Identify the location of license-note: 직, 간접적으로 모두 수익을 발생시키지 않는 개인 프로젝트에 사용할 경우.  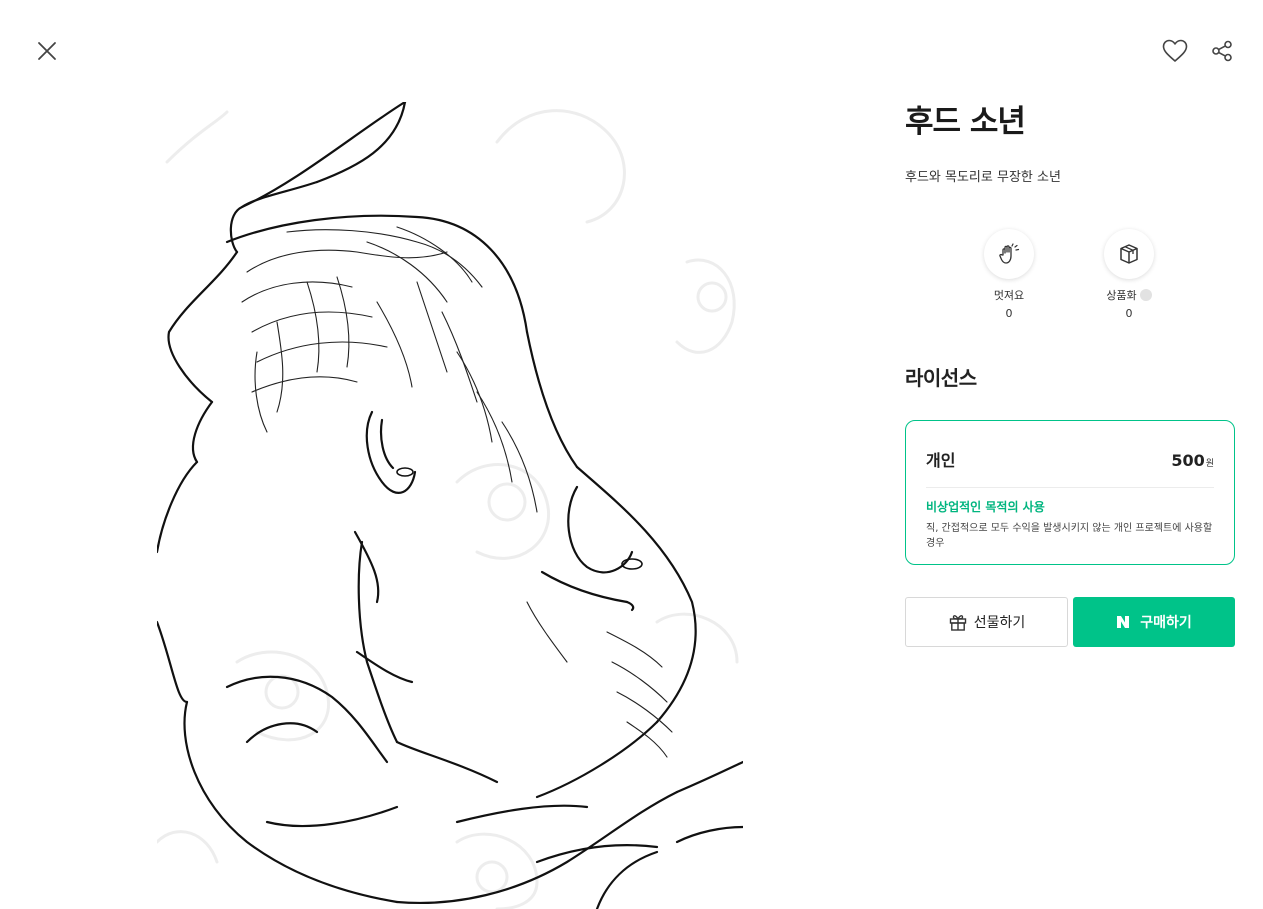
(1069, 536).